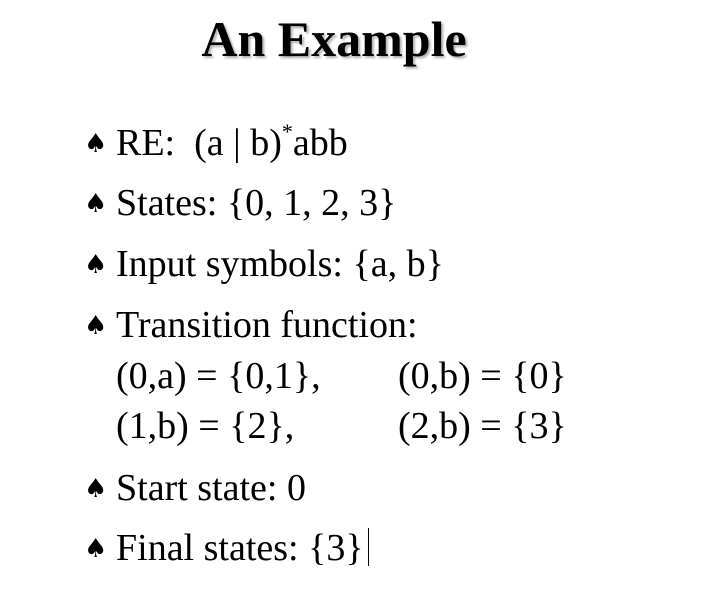 This screenshot has height=600, width=710. I want to click on input-symbols-text: Input symbols: {a, b}, so click(280, 264).